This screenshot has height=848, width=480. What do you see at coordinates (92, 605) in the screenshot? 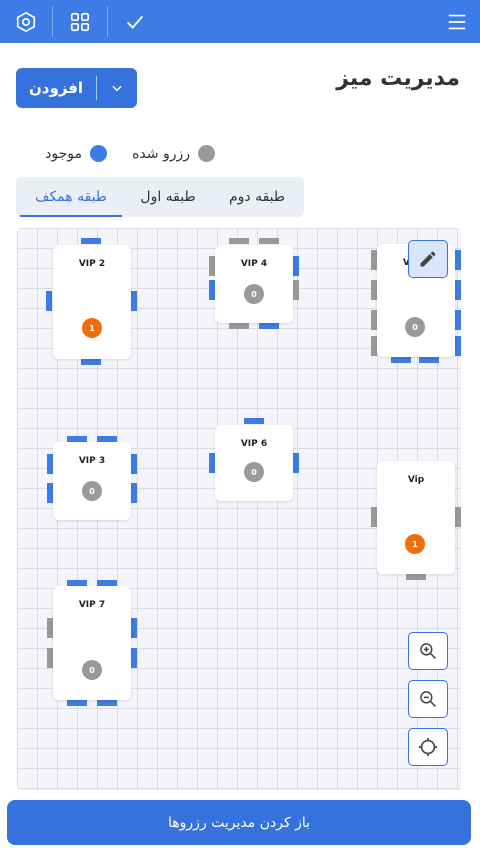
I see `table-name: VIP 7` at bounding box center [92, 605].